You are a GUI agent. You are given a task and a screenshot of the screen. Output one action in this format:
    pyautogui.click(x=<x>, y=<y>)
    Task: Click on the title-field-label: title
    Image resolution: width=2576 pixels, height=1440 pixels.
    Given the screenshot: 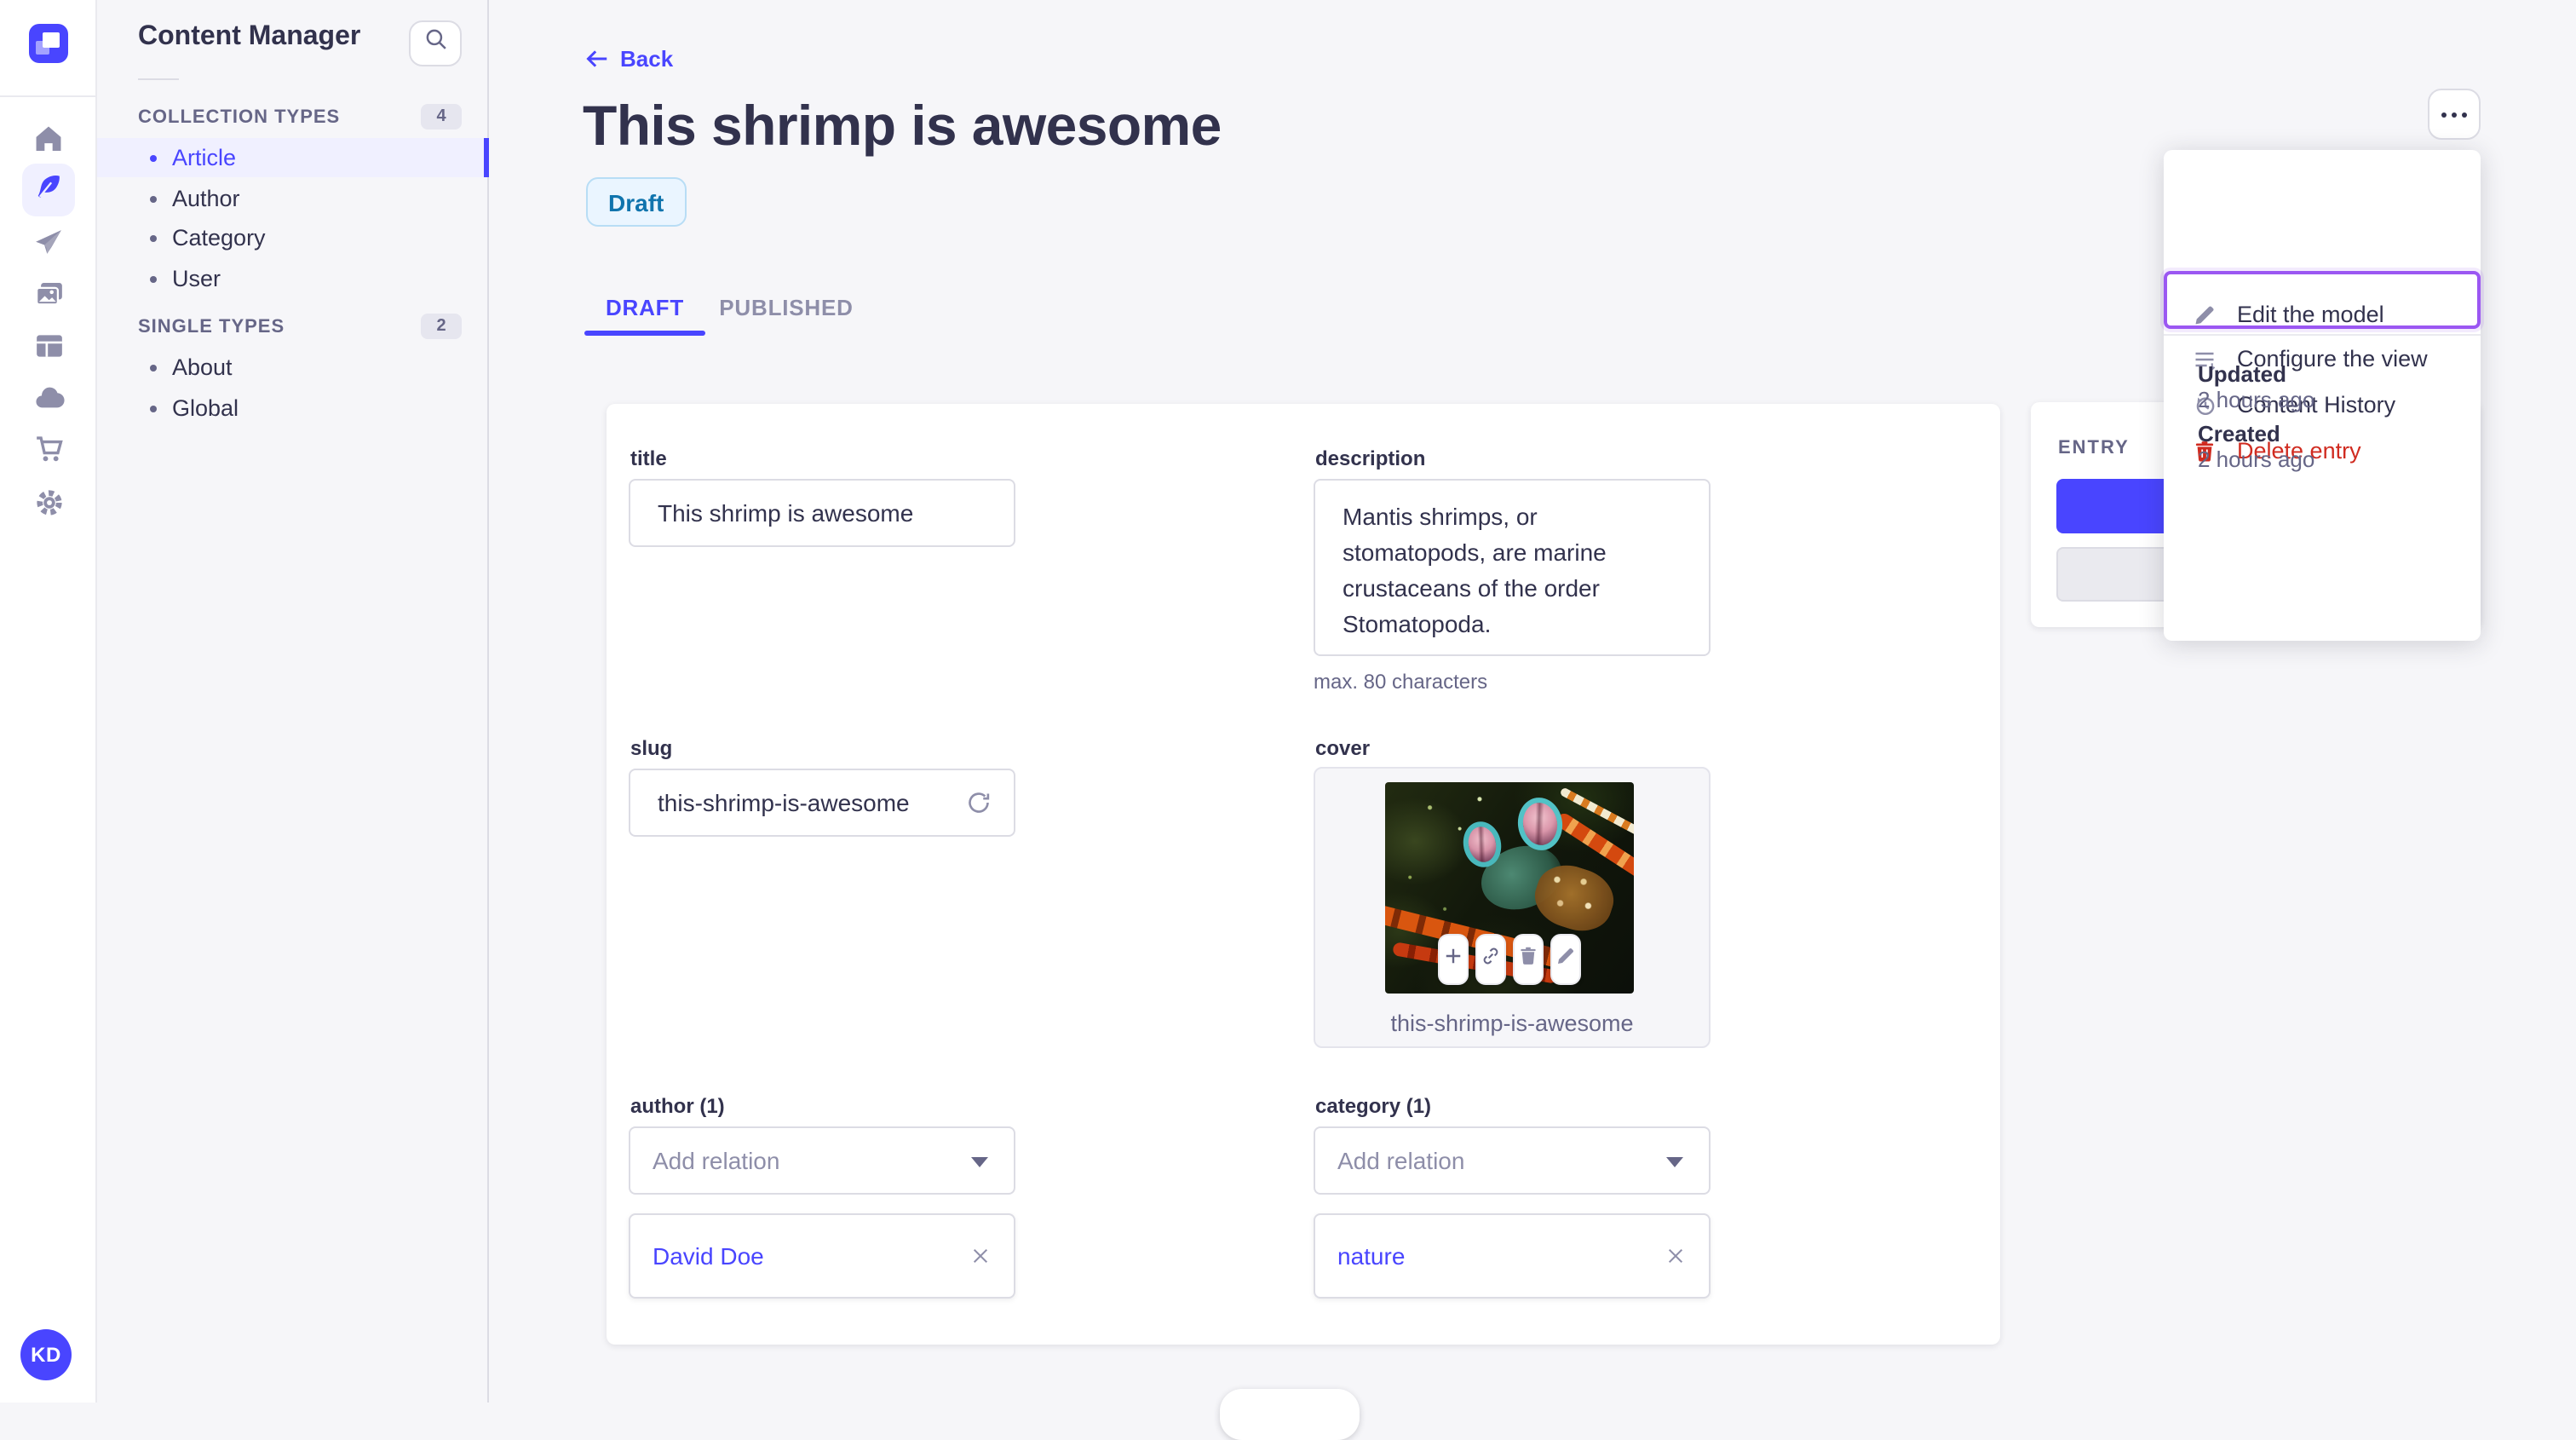 What is the action you would take?
    pyautogui.click(x=649, y=458)
    